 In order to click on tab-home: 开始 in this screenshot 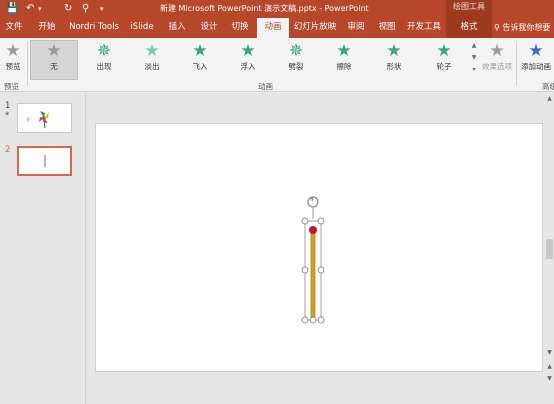, I will do `click(47, 28)`.